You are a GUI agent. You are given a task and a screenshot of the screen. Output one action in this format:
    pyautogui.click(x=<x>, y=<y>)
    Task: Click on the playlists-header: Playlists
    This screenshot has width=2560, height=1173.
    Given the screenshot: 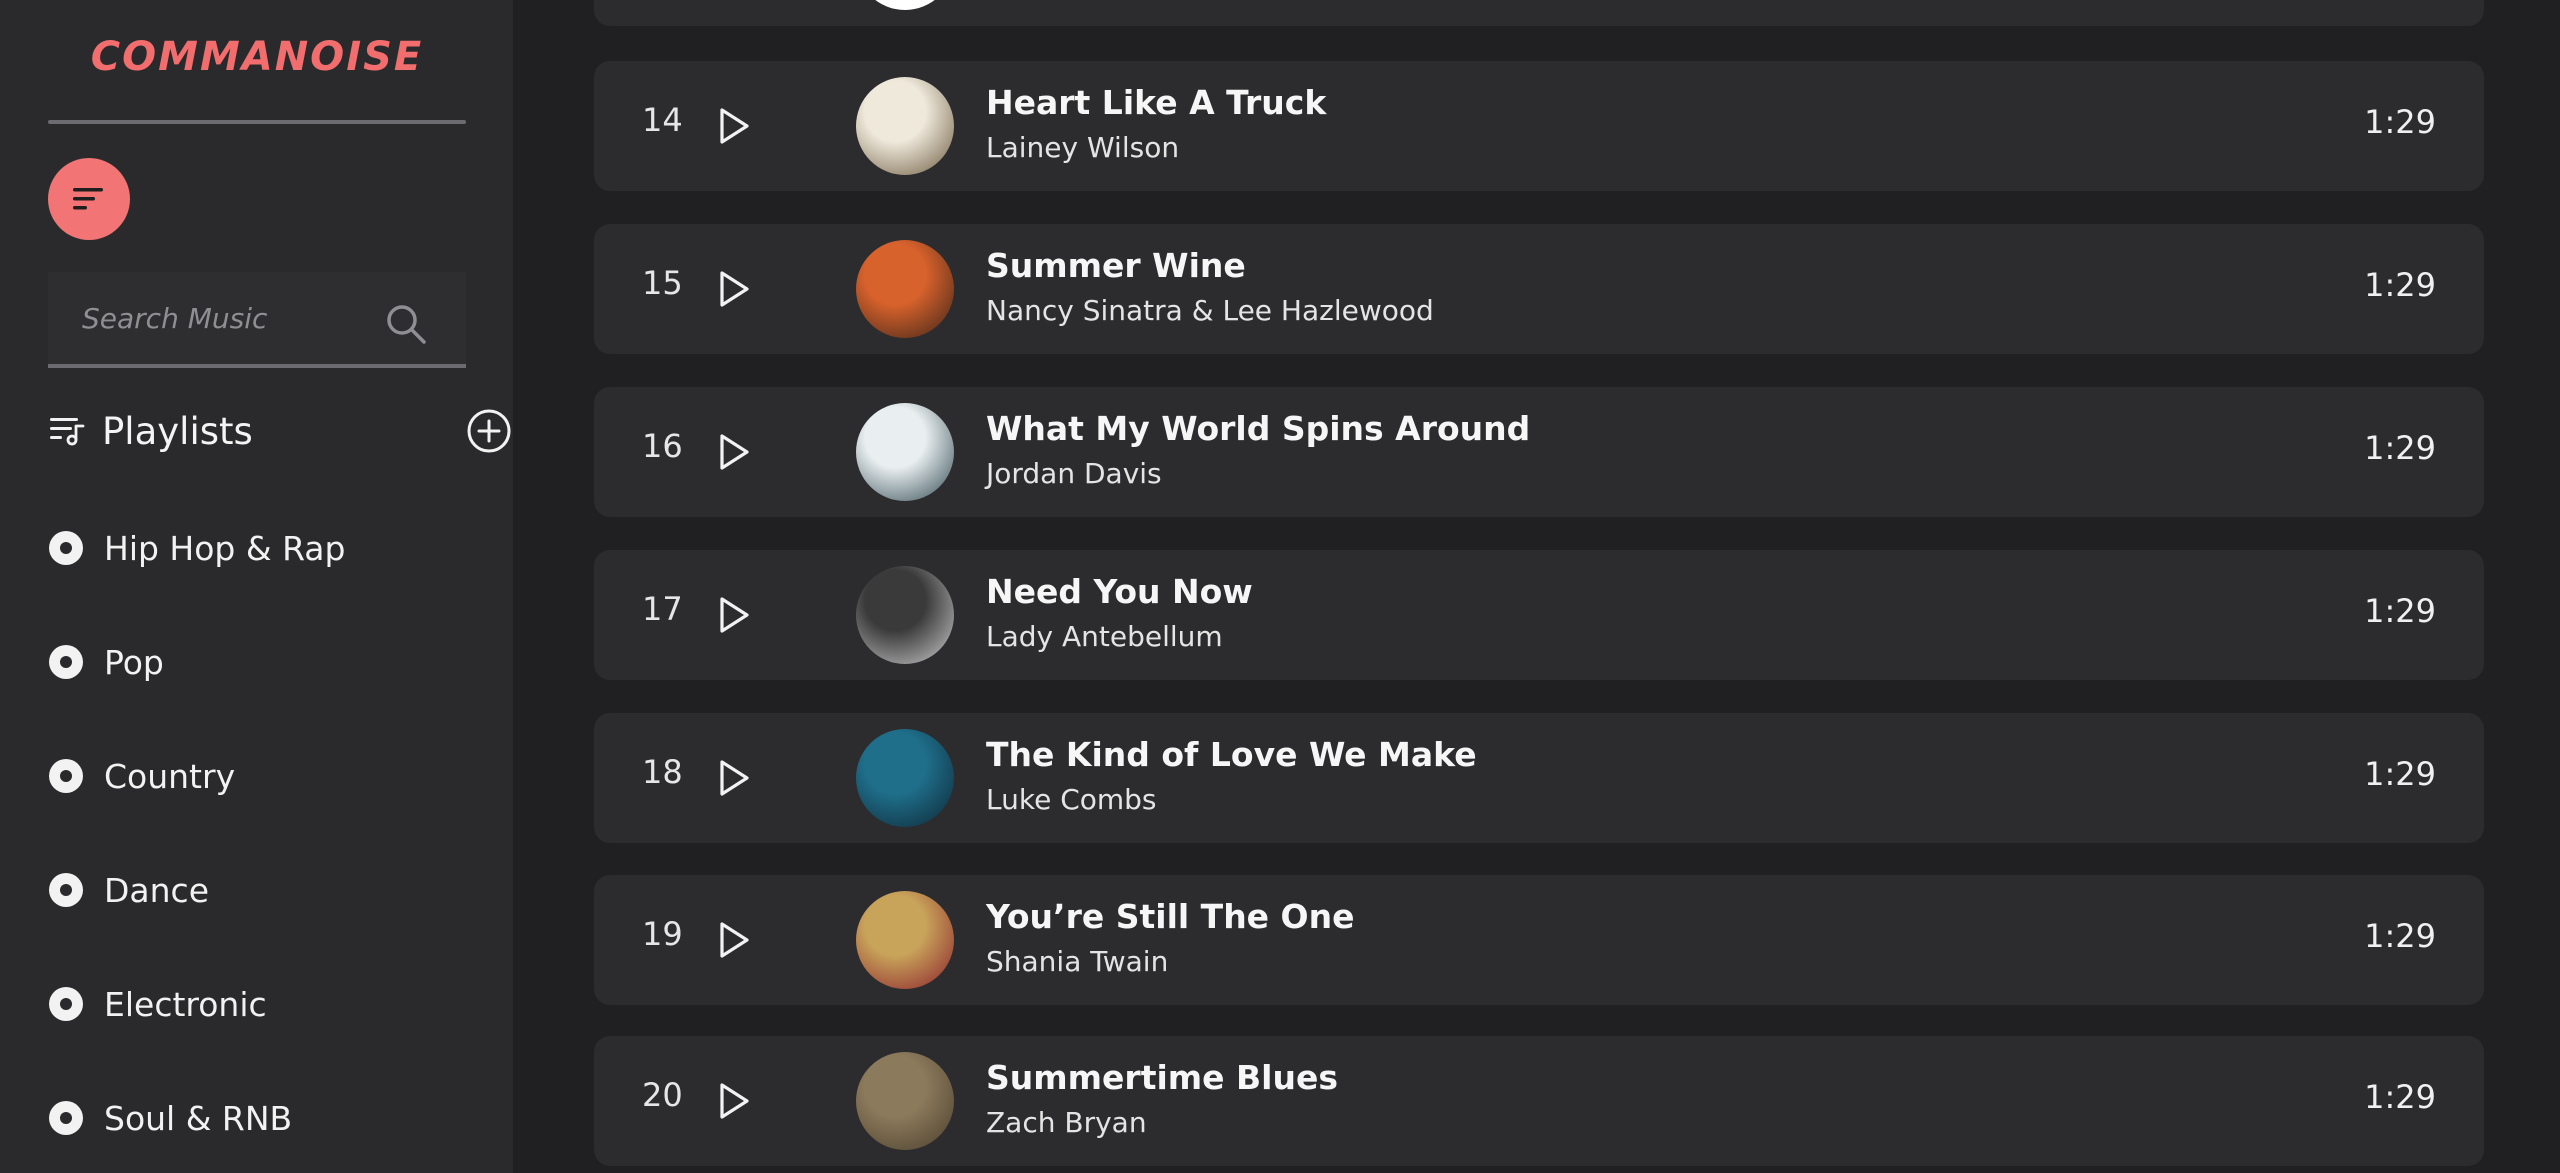 What is the action you would take?
    pyautogui.click(x=281, y=431)
    